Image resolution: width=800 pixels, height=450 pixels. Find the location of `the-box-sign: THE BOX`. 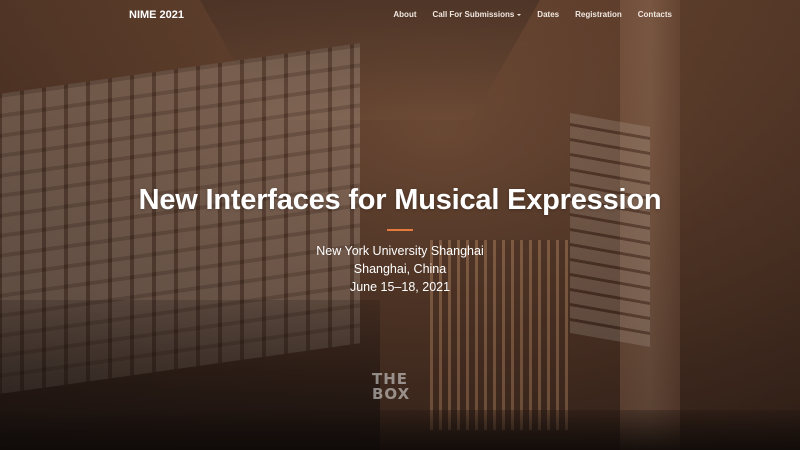

the-box-sign: THE BOX is located at coordinates (391, 387).